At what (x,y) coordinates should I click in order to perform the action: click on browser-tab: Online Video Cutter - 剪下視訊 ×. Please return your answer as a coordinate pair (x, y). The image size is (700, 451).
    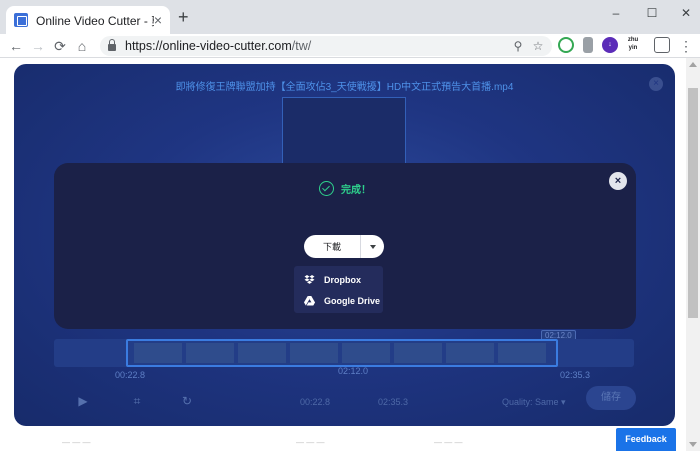
    Looking at the image, I should click on (88, 20).